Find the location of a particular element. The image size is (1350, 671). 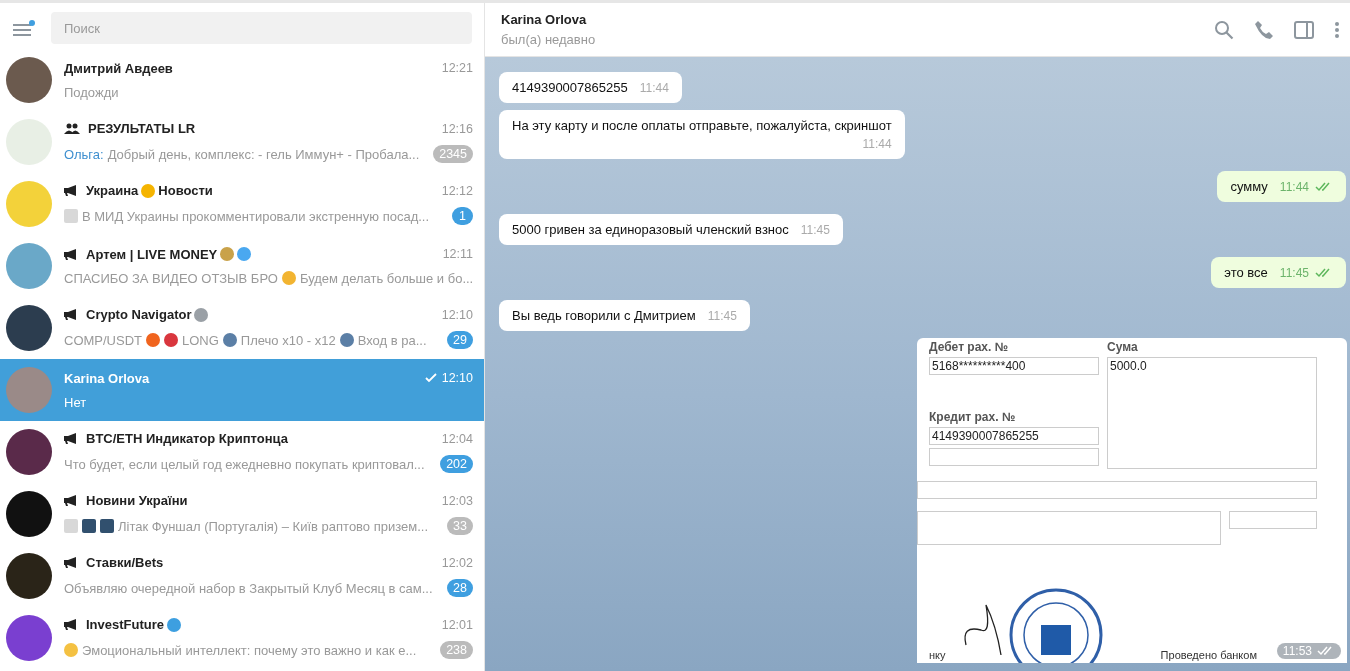

menu-icon is located at coordinates (22, 30).